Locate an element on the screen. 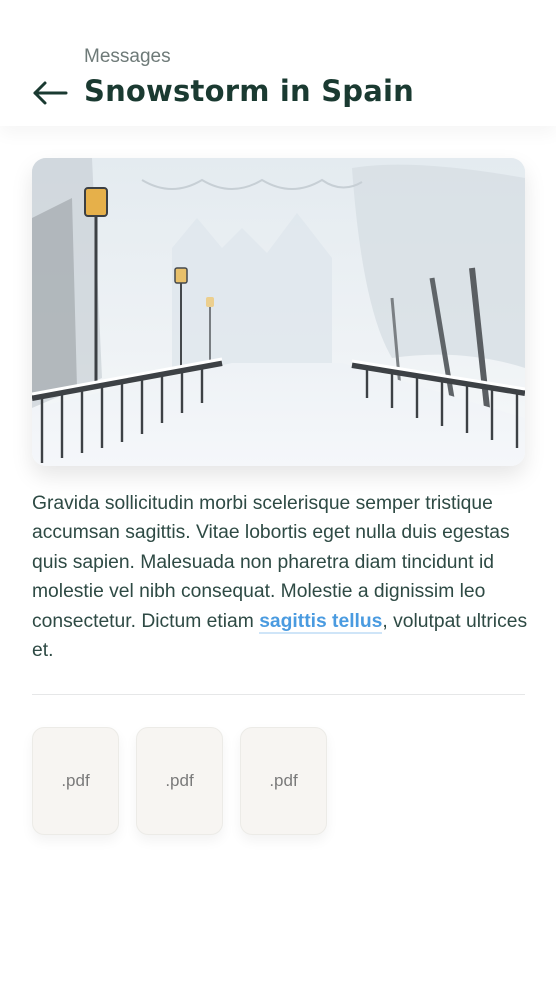 The height and width of the screenshot is (988, 556). breadcrumb-subtitle: Messages is located at coordinates (127, 56).